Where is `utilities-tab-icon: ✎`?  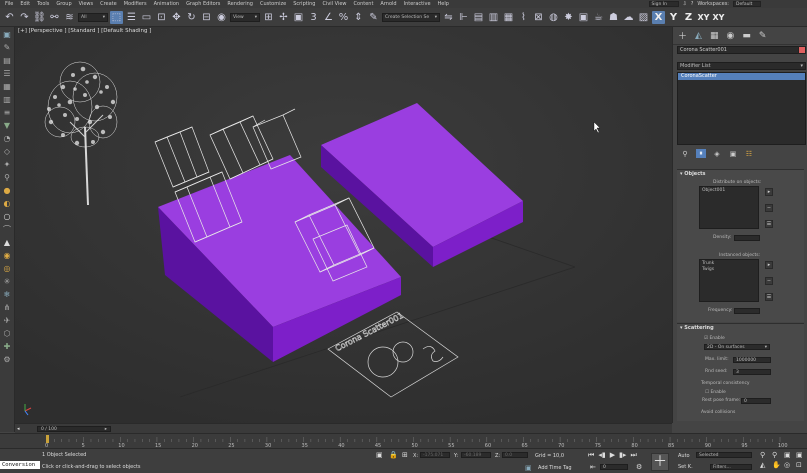 utilities-tab-icon: ✎ is located at coordinates (763, 36).